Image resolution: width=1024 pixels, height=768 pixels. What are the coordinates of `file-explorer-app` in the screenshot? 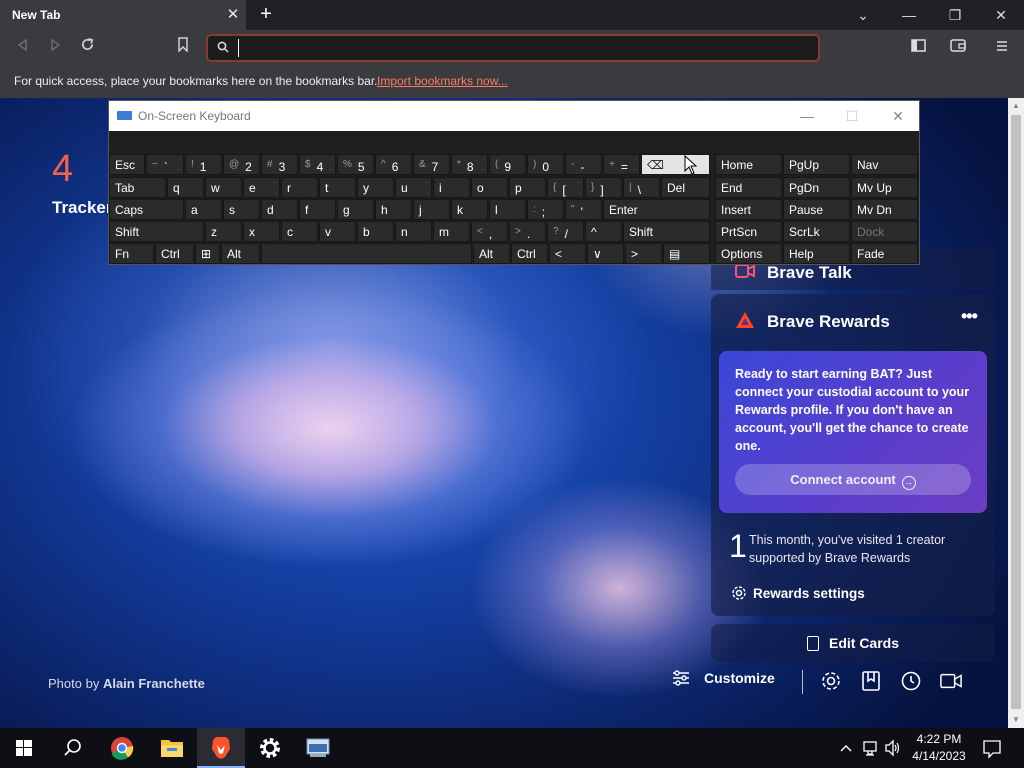 It's located at (172, 748).